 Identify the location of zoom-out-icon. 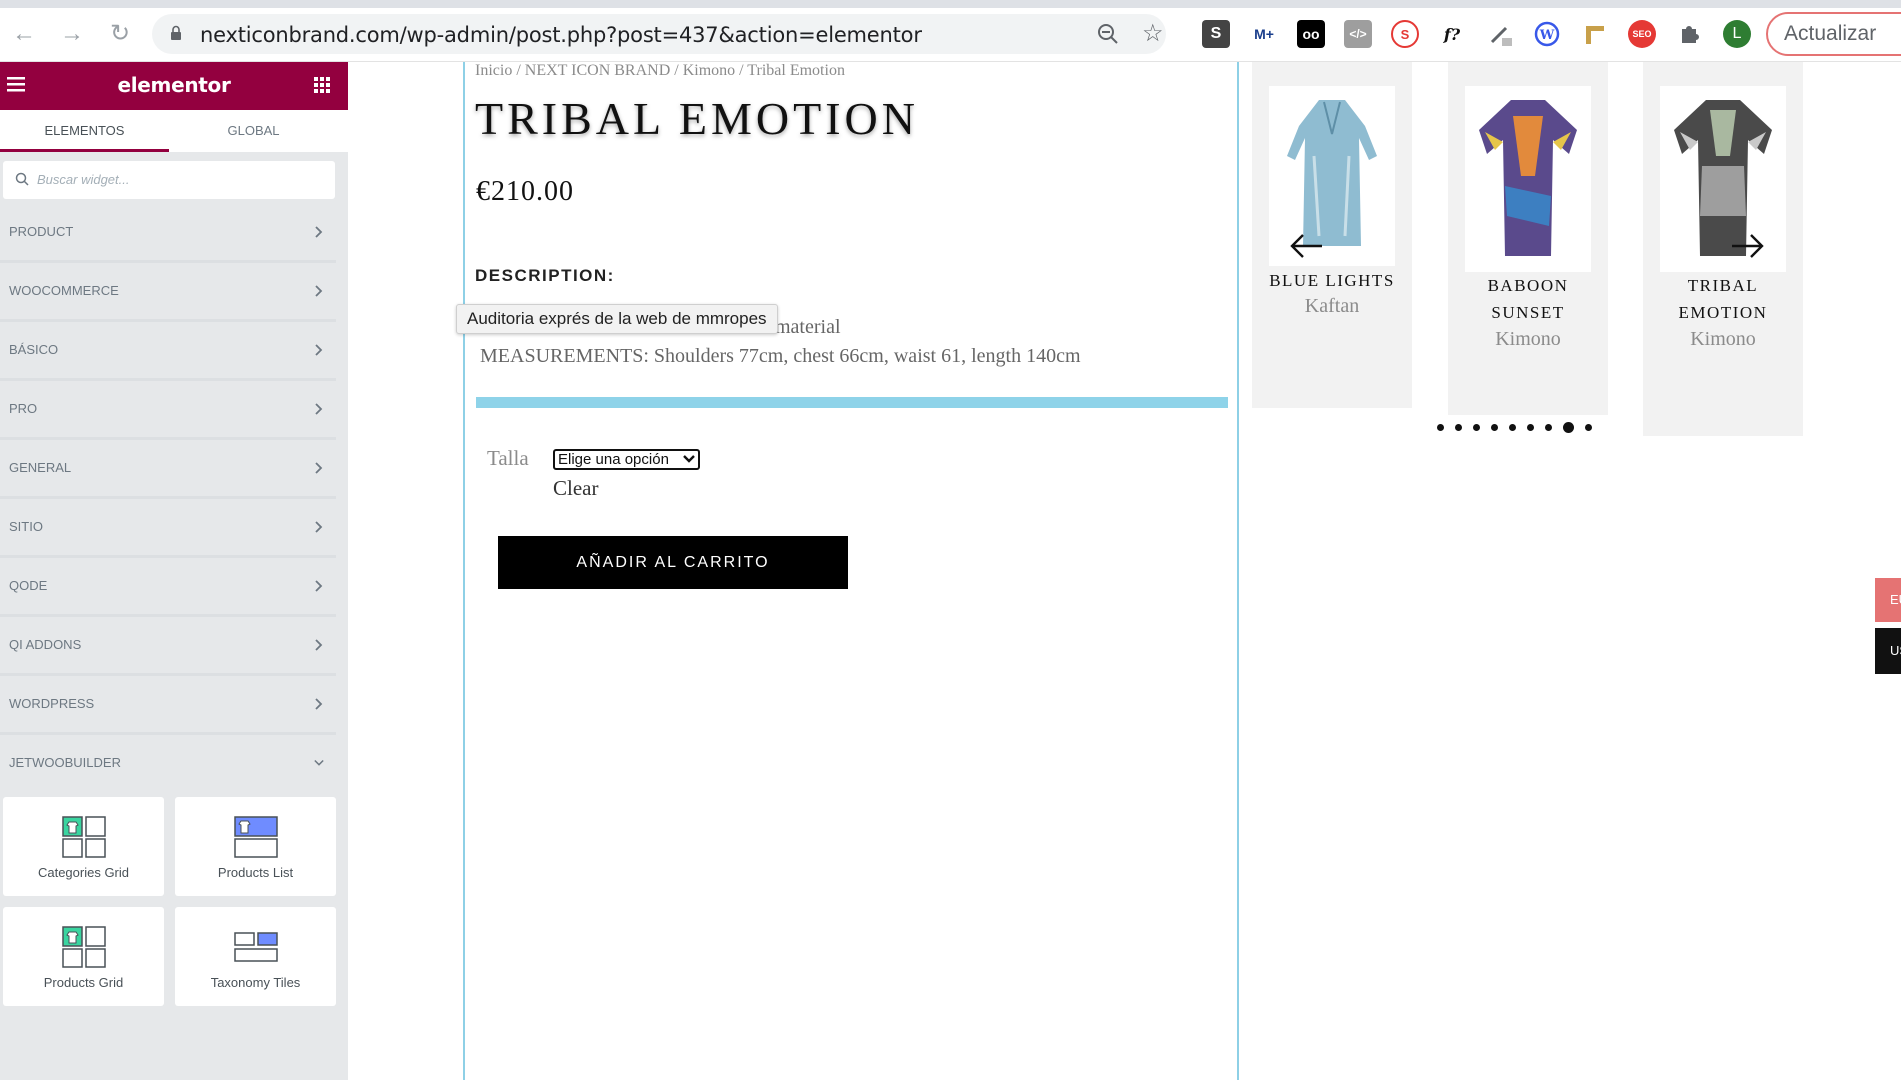
(1108, 34).